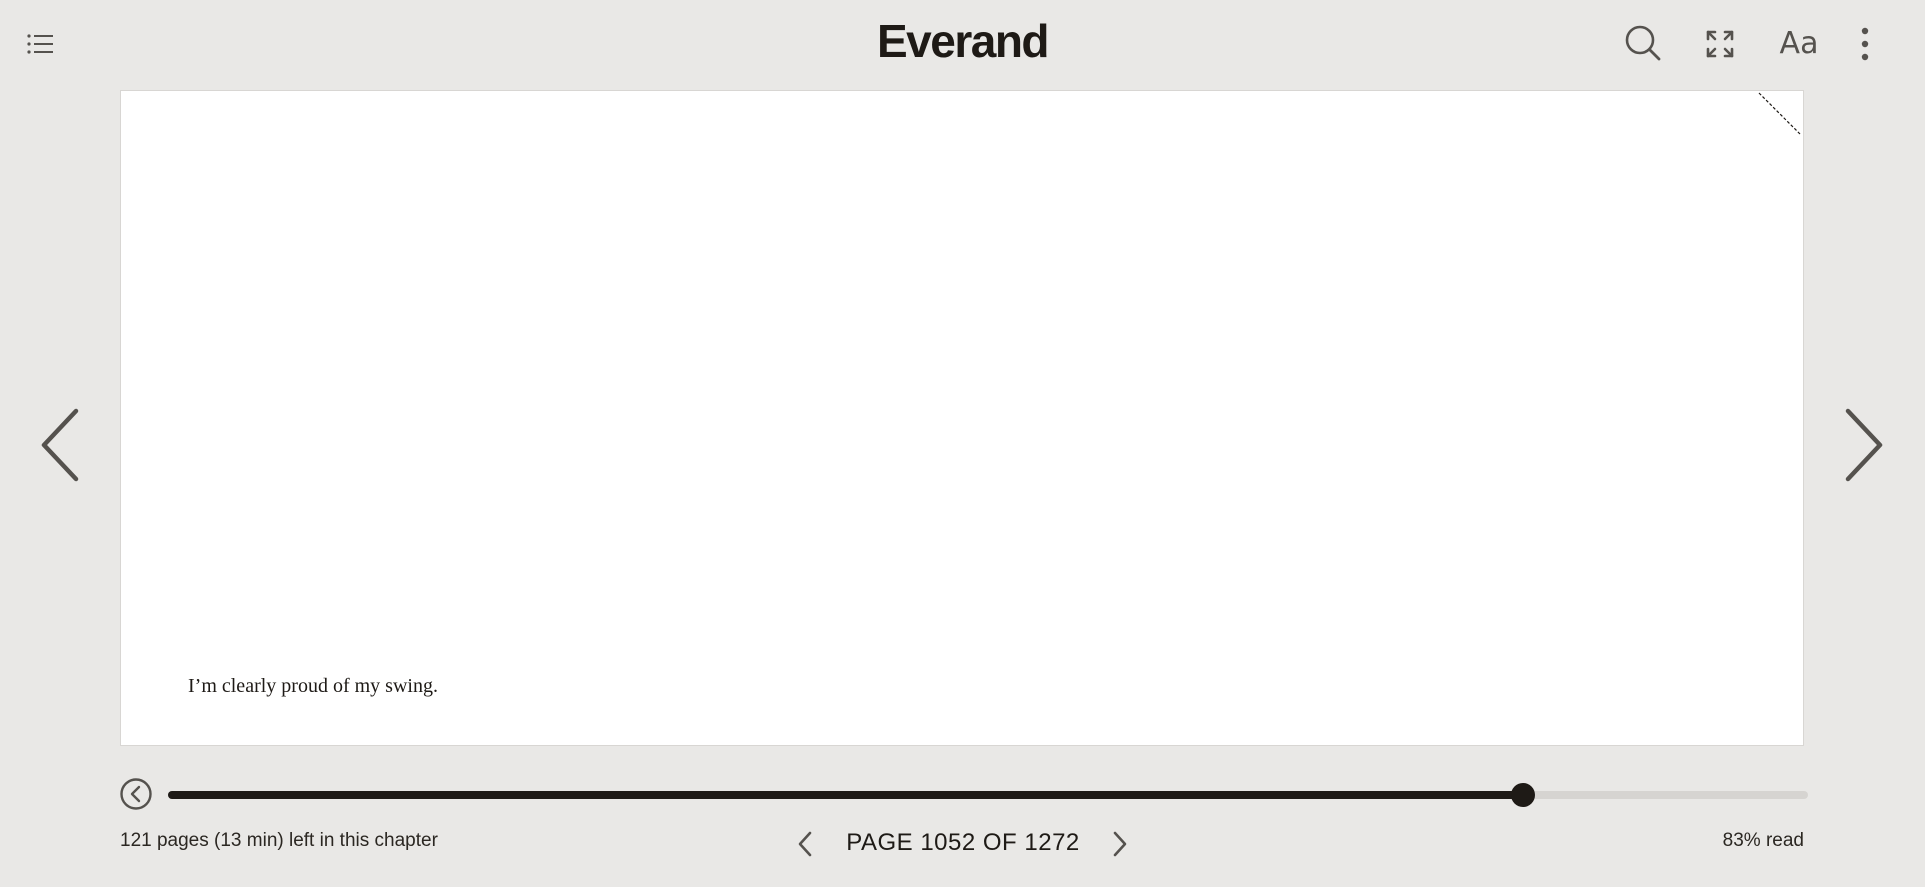  I want to click on back-circle-icon, so click(136, 794).